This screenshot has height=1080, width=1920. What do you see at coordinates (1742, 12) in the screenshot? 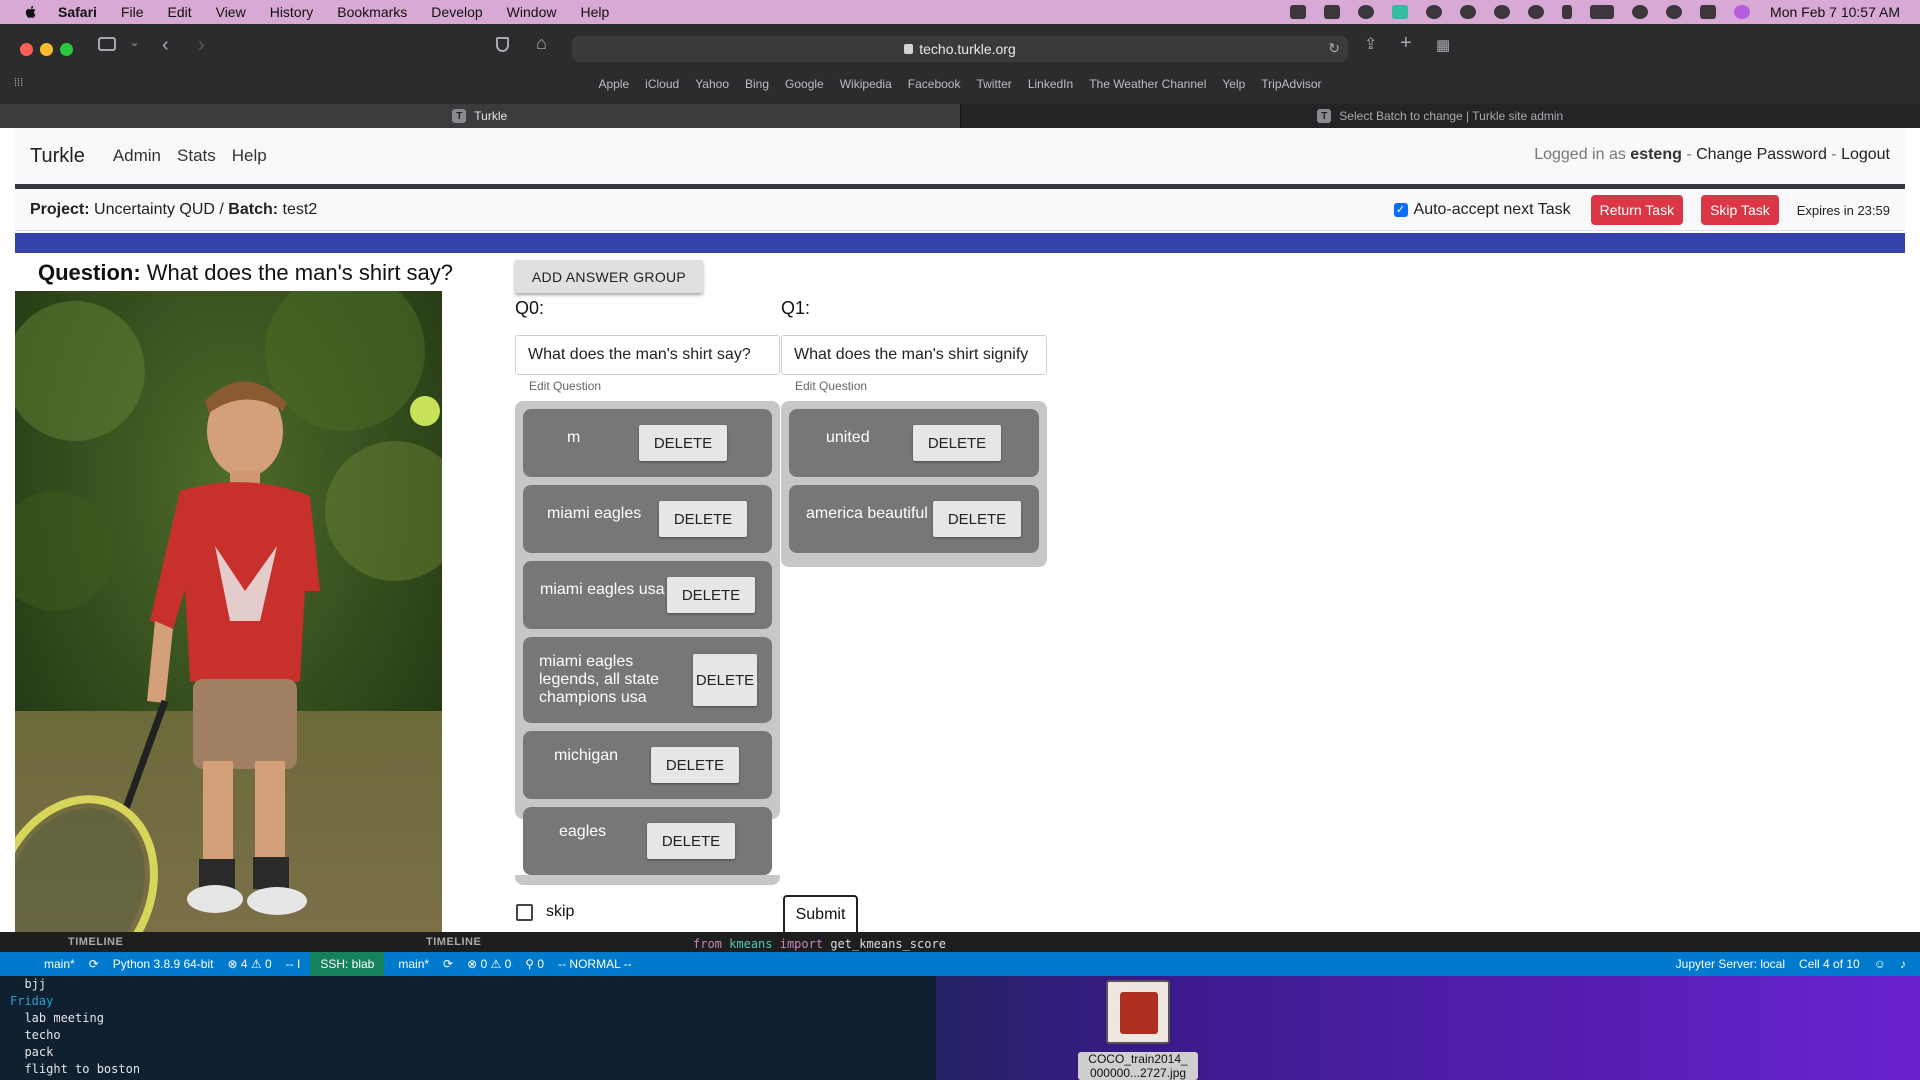
I see `siri-icon` at bounding box center [1742, 12].